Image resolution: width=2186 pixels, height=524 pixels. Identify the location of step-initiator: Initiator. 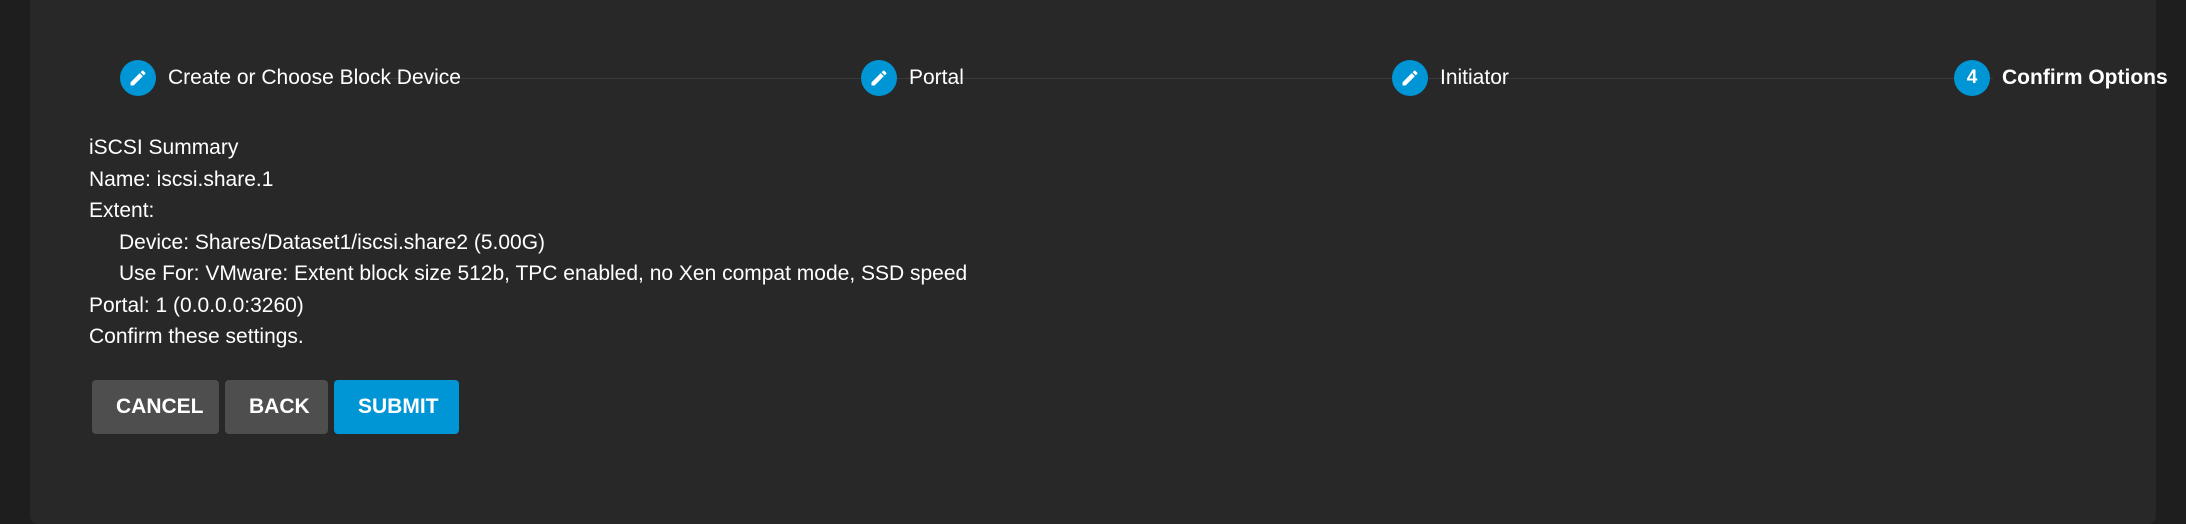
(1450, 78).